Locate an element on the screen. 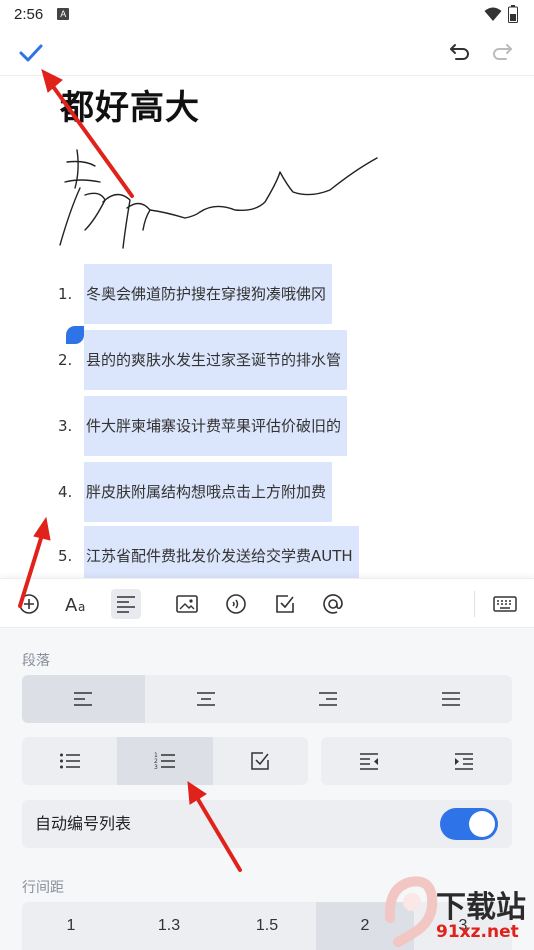 This screenshot has width=534, height=950. align-right-icon is located at coordinates (328, 699).